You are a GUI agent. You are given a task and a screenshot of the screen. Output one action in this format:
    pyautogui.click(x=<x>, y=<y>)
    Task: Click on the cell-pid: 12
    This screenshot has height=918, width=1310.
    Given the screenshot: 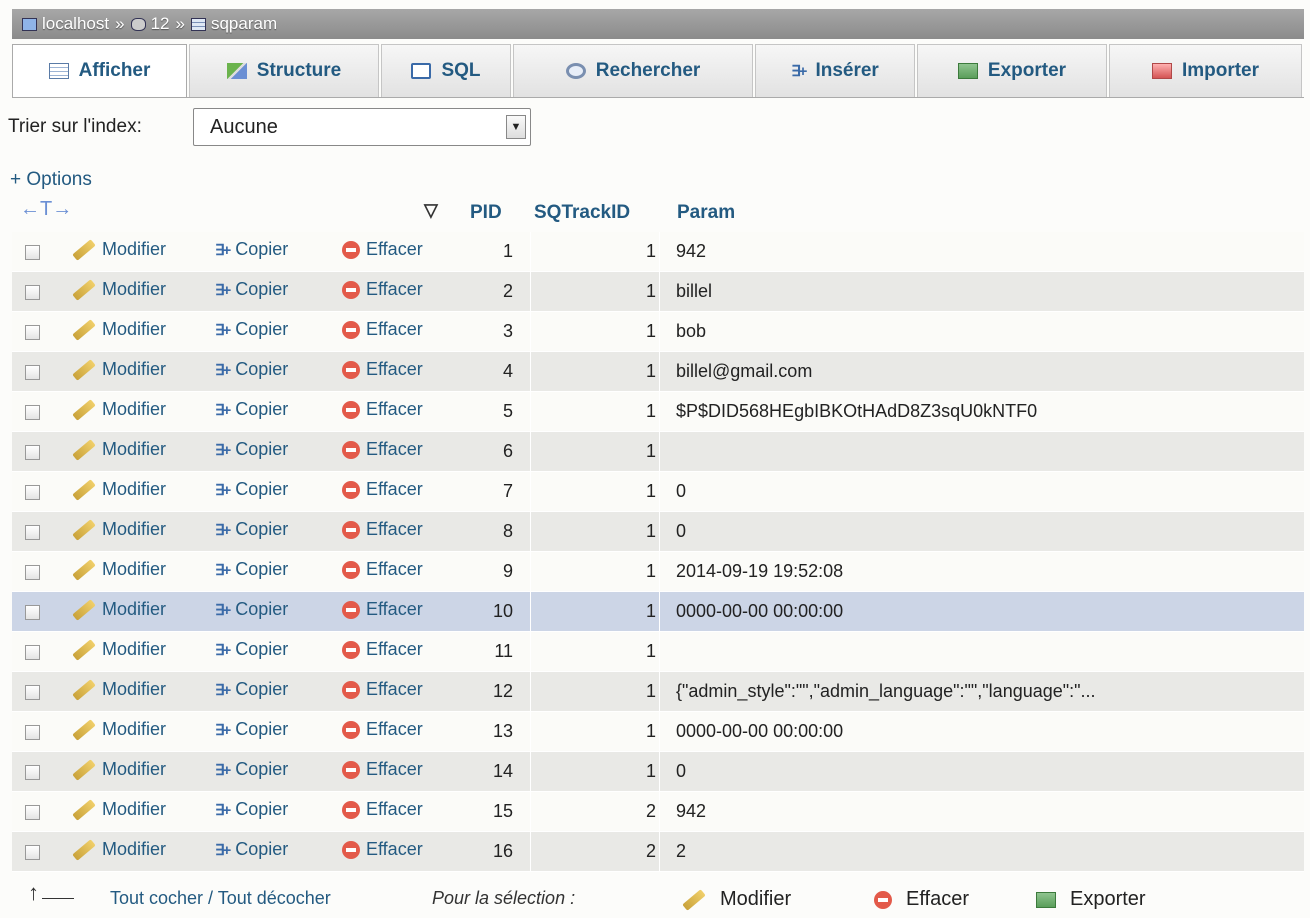 What is the action you would take?
    pyautogui.click(x=490, y=691)
    